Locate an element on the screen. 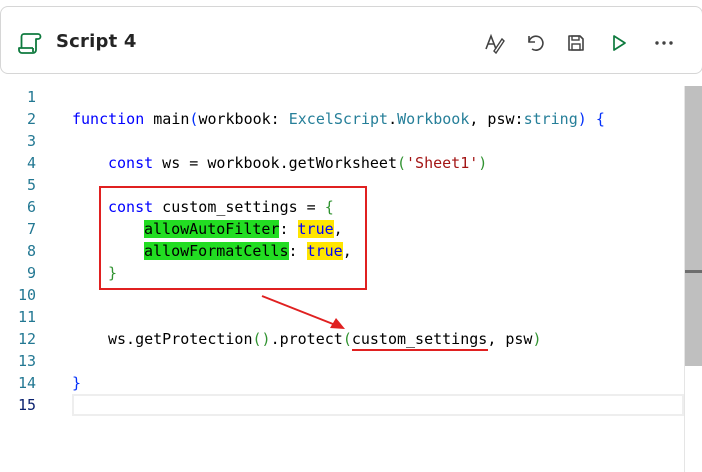  vertical-scrollbar is located at coordinates (693, 279).